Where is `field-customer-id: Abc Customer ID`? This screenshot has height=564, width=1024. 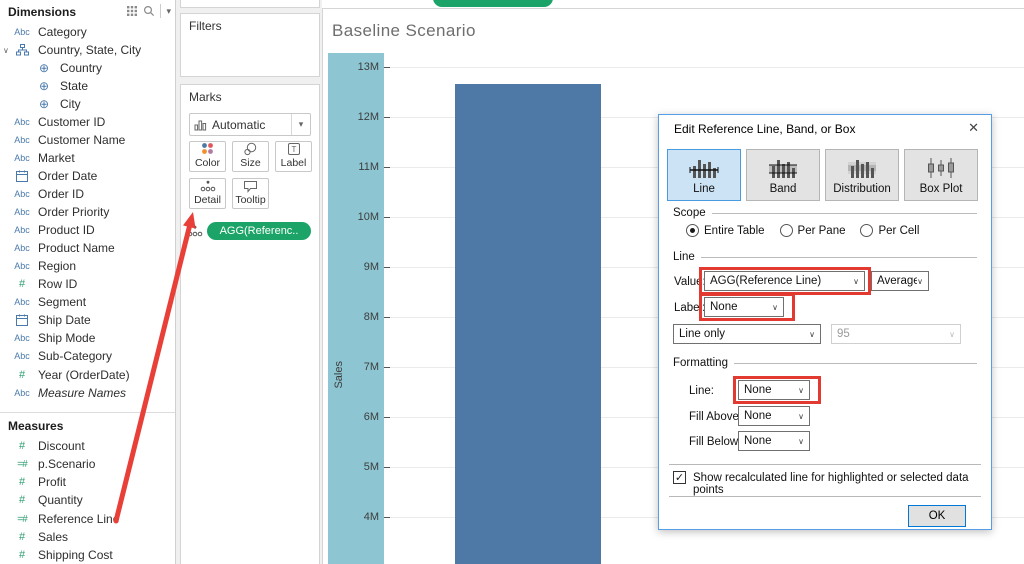 field-customer-id: Abc Customer ID is located at coordinates (87, 122).